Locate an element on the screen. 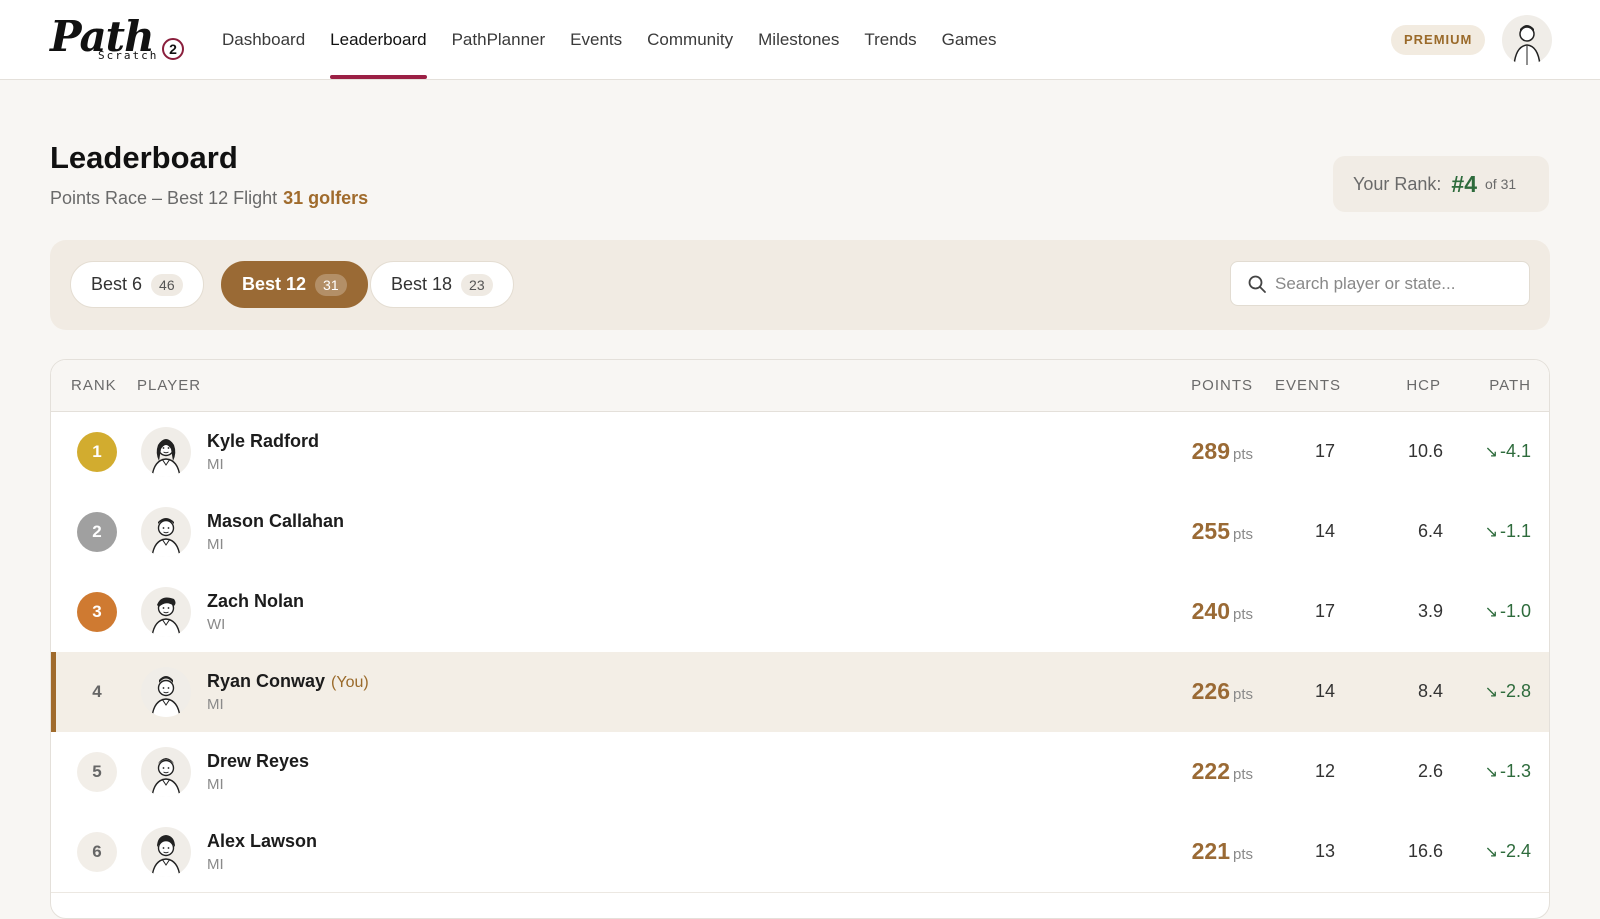 This screenshot has height=919, width=1600. chip-count: 23 is located at coordinates (477, 284).